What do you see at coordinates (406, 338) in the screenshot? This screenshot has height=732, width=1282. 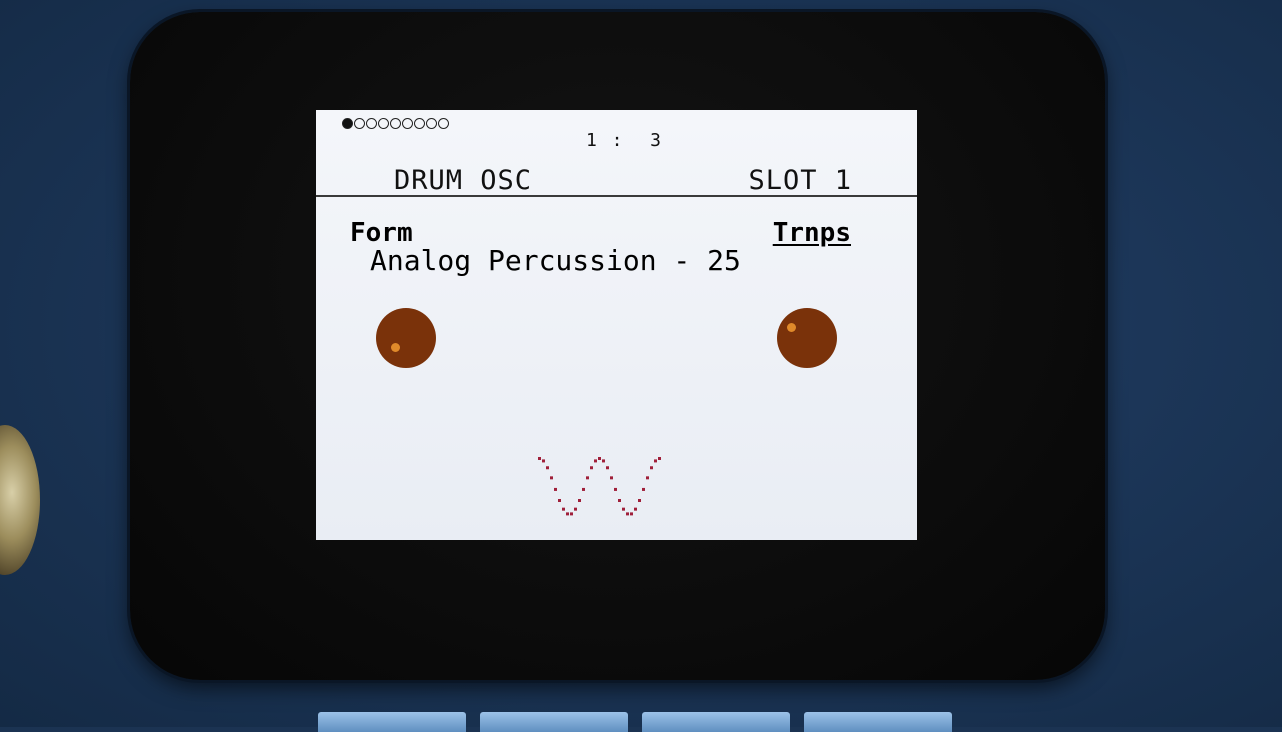 I see `form-knob-icon` at bounding box center [406, 338].